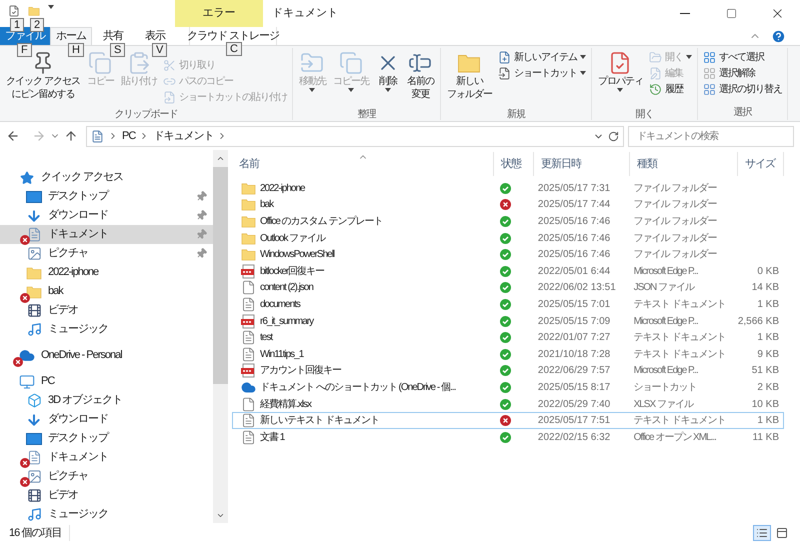 Image resolution: width=800 pixels, height=543 pixels. I want to click on folder-icon, so click(248, 238).